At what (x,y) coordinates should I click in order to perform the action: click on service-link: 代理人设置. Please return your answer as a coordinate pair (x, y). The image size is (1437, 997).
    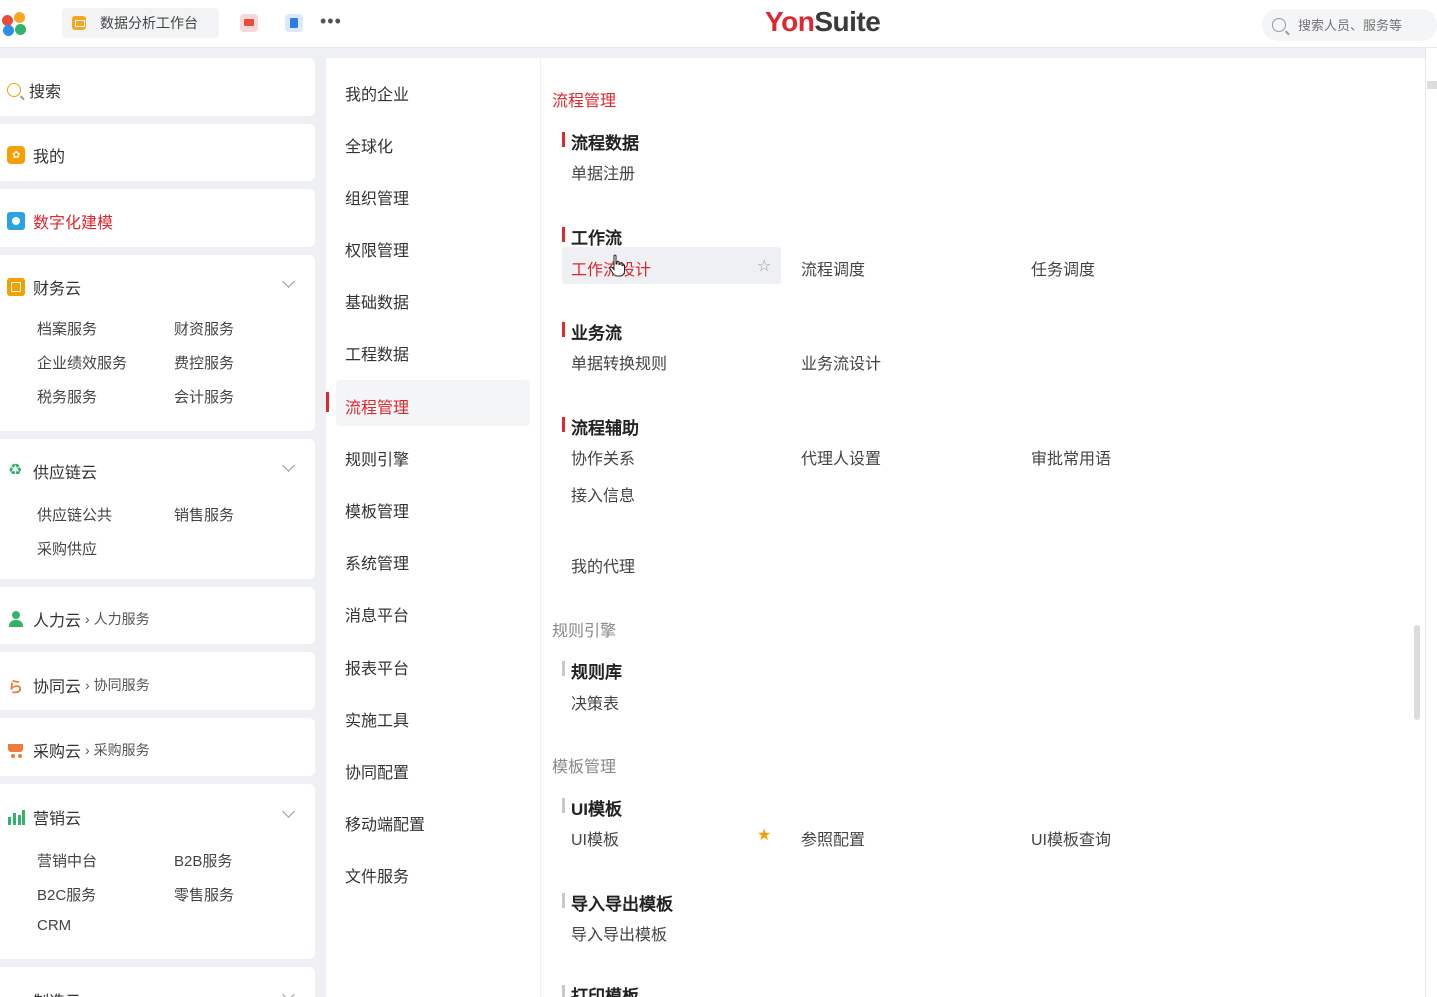
    Looking at the image, I should click on (841, 457).